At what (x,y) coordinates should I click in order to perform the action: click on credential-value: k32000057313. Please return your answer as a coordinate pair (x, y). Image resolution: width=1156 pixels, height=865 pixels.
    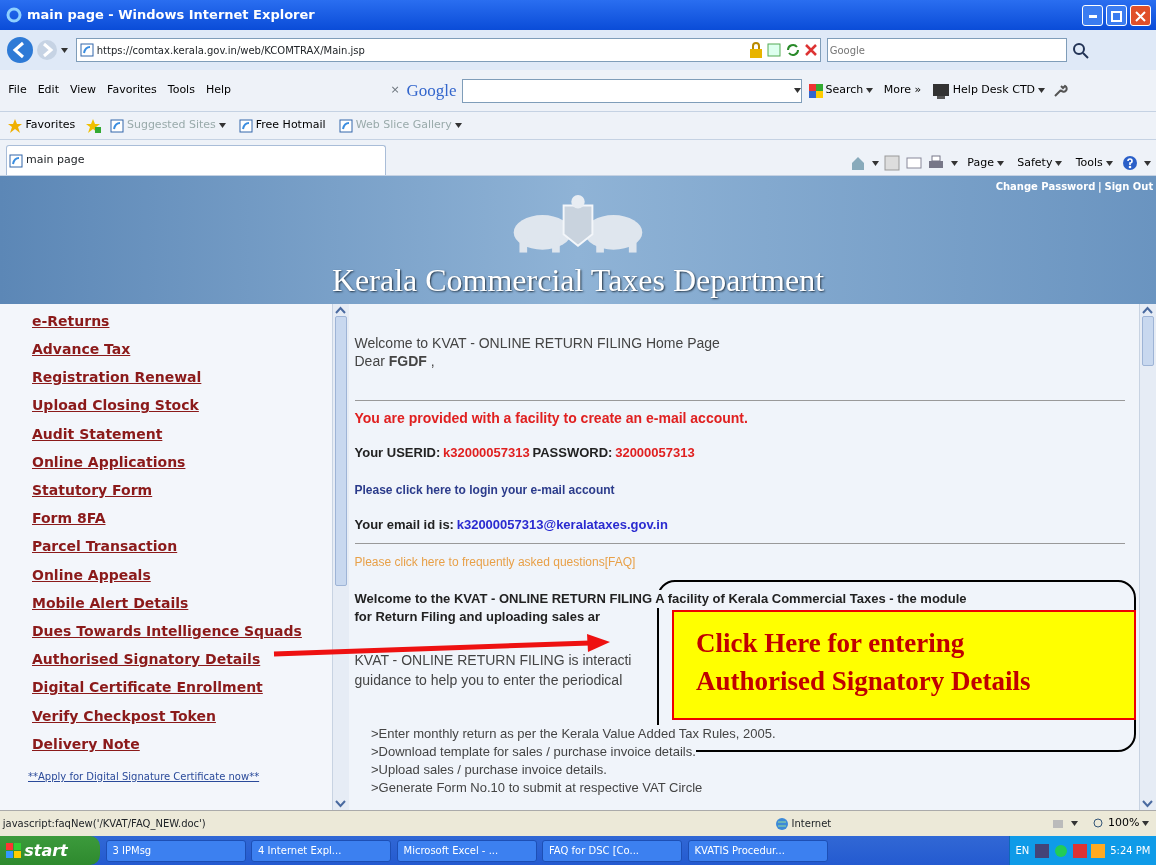
    Looking at the image, I should click on (486, 453).